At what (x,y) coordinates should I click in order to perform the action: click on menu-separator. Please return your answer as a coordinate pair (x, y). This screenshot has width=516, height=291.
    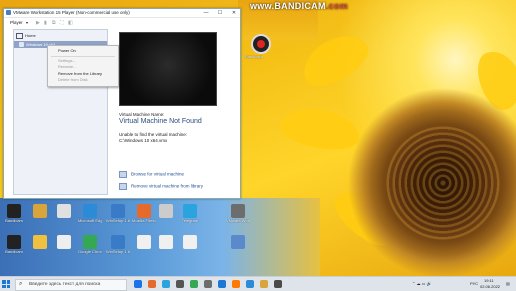
    Looking at the image, I should click on (83, 56).